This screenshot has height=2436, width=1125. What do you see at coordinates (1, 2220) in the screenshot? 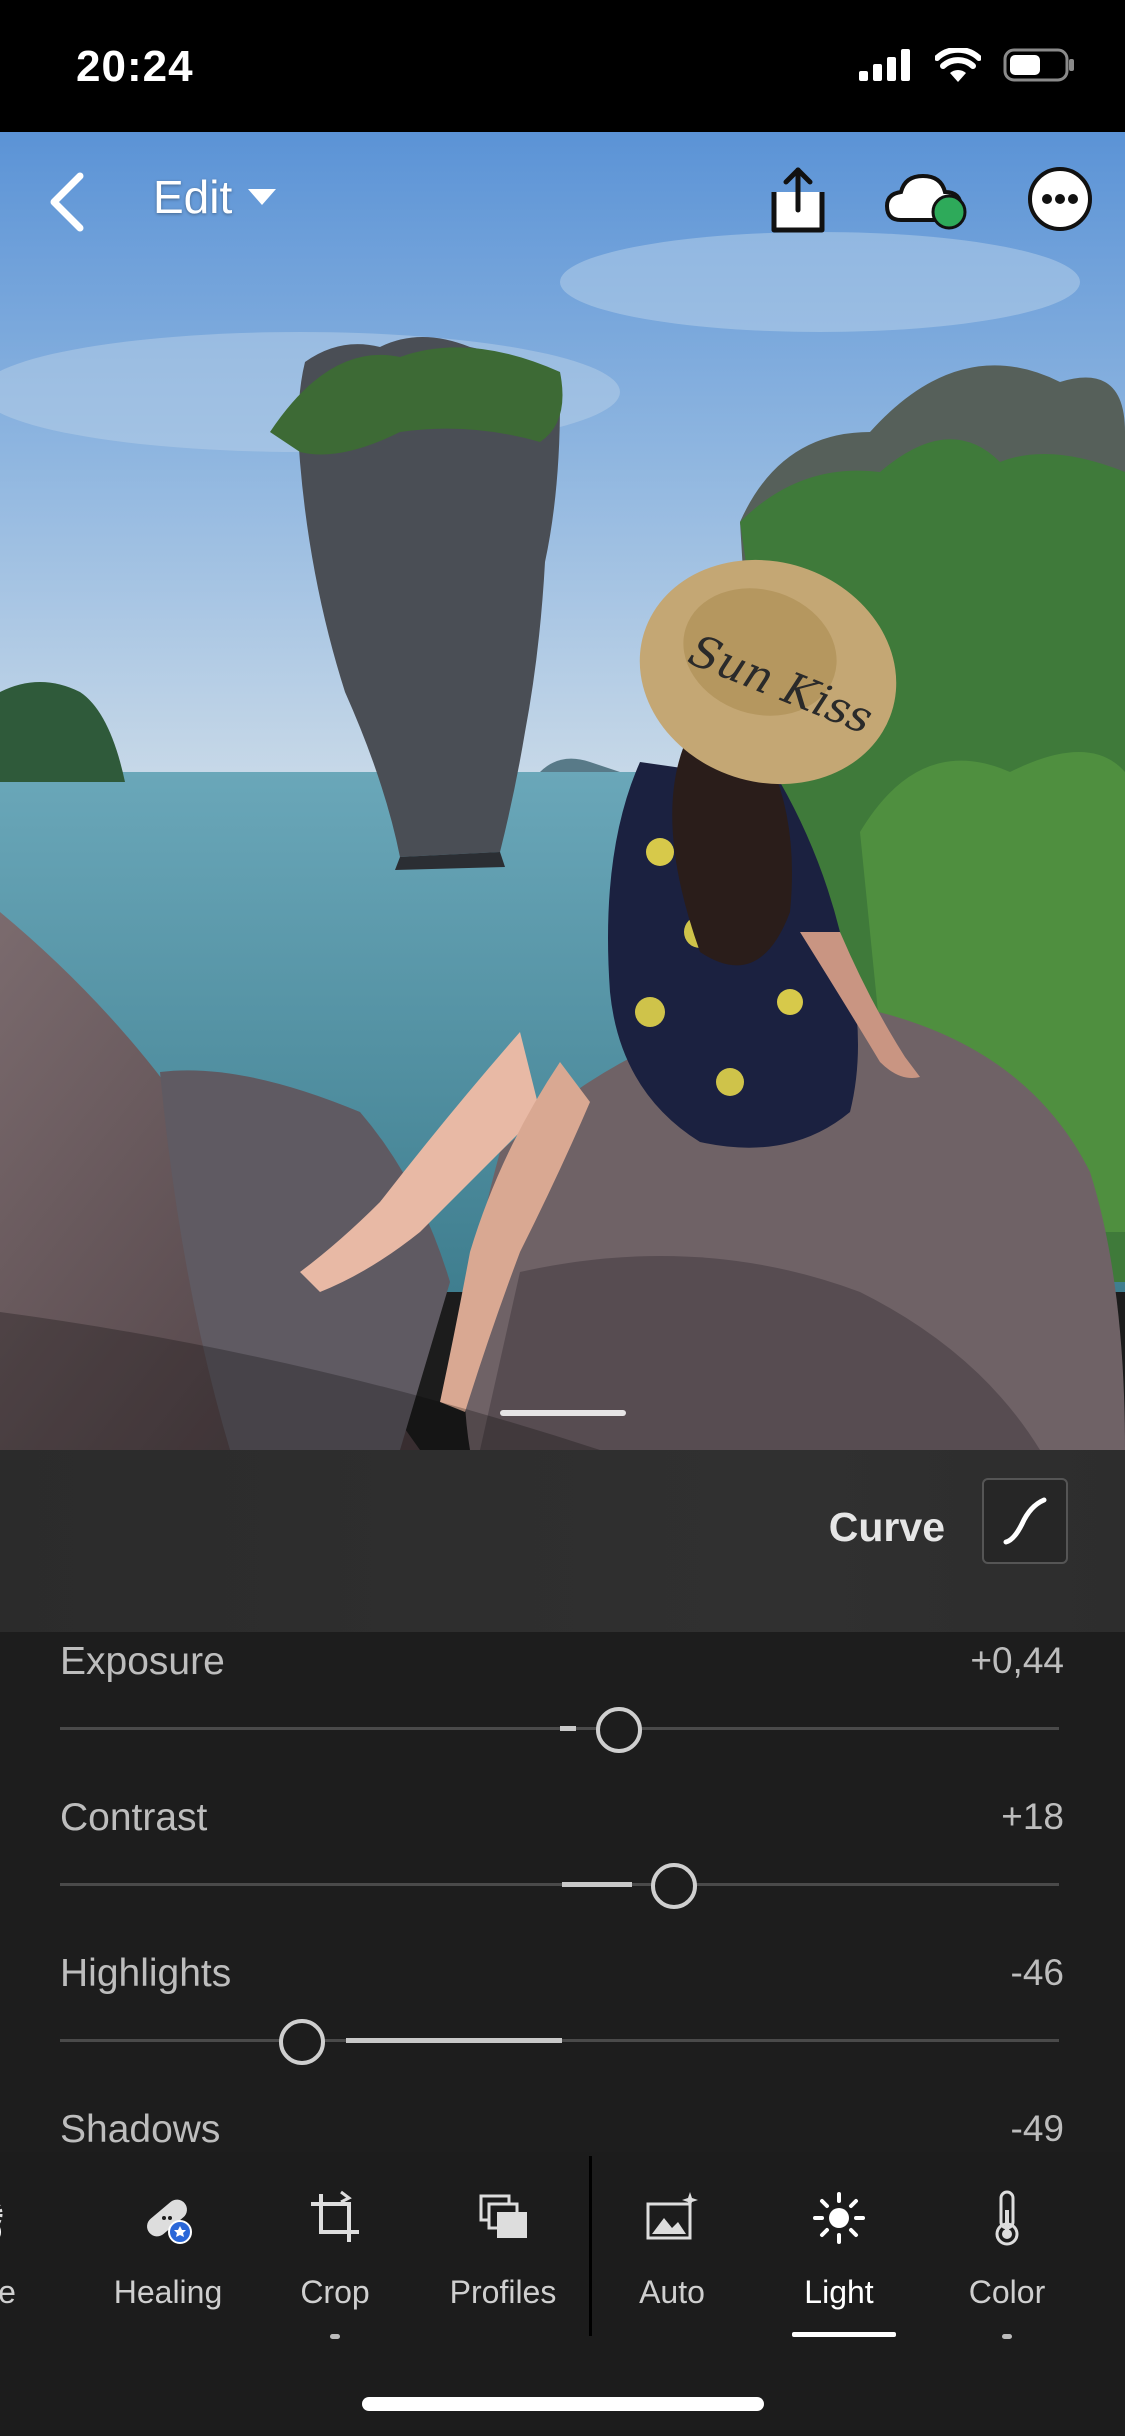
I see `selective-icon` at bounding box center [1, 2220].